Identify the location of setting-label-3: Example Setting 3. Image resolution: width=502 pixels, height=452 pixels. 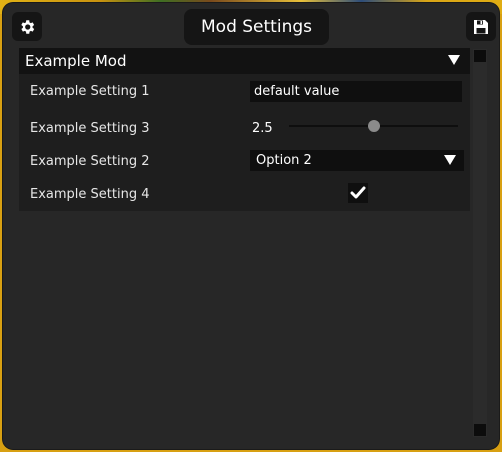
(90, 128).